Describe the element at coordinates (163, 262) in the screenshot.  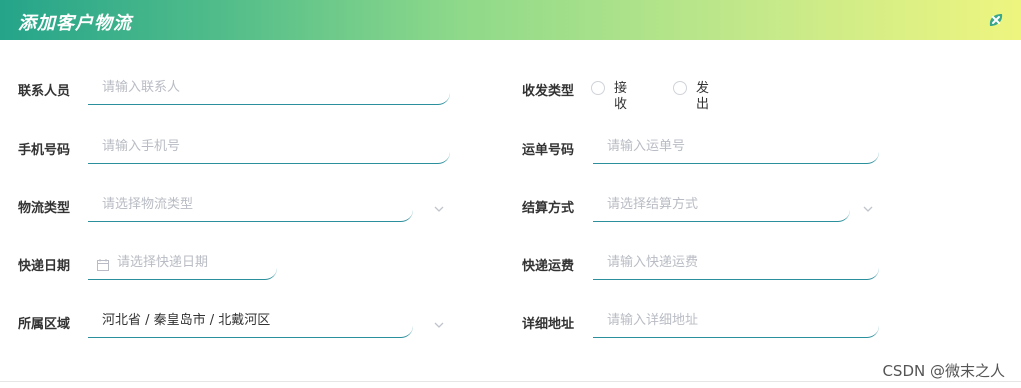
I see `express-date-placeholder: 请选择快递日期` at that location.